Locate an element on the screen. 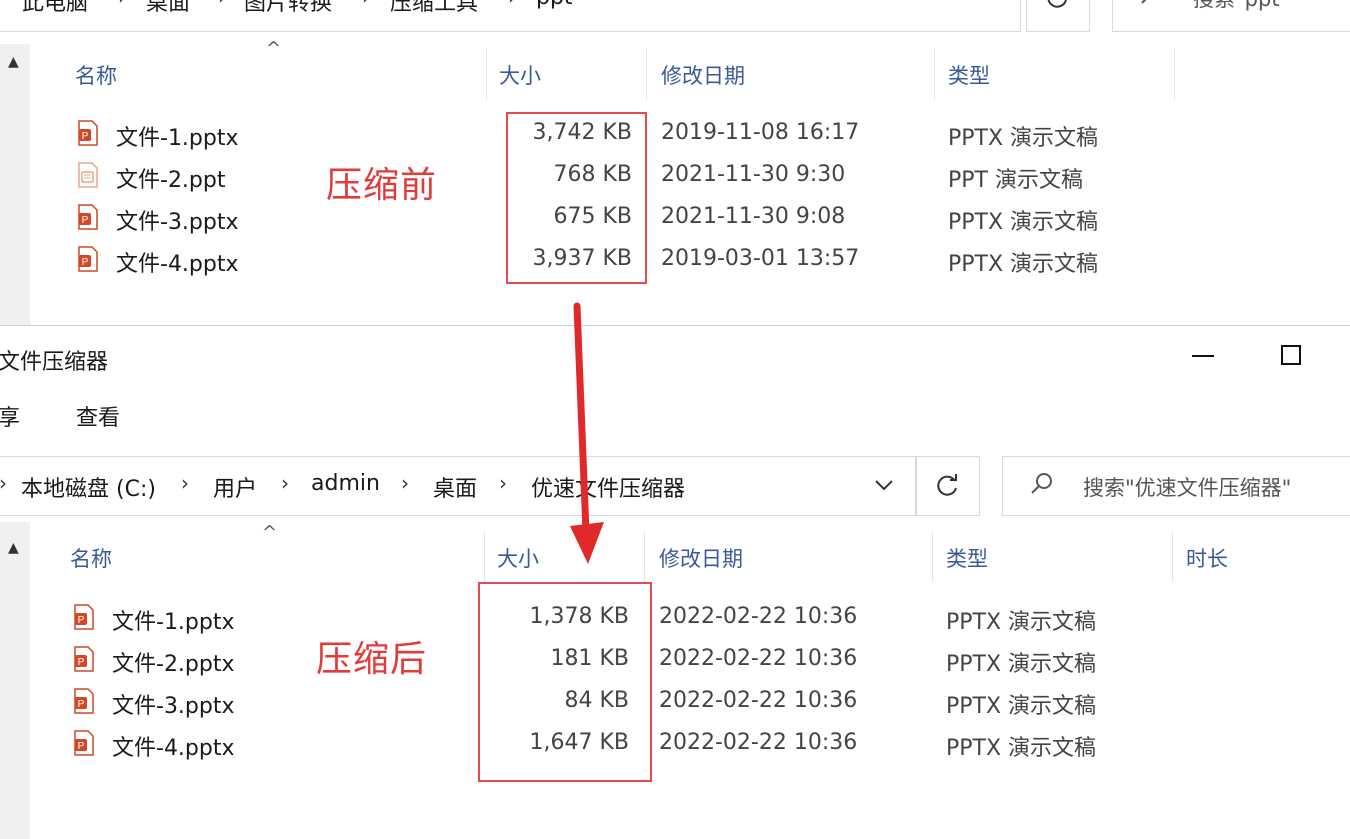 The width and height of the screenshot is (1350, 839). column-header-duration: 时长 is located at coordinates (1207, 558).